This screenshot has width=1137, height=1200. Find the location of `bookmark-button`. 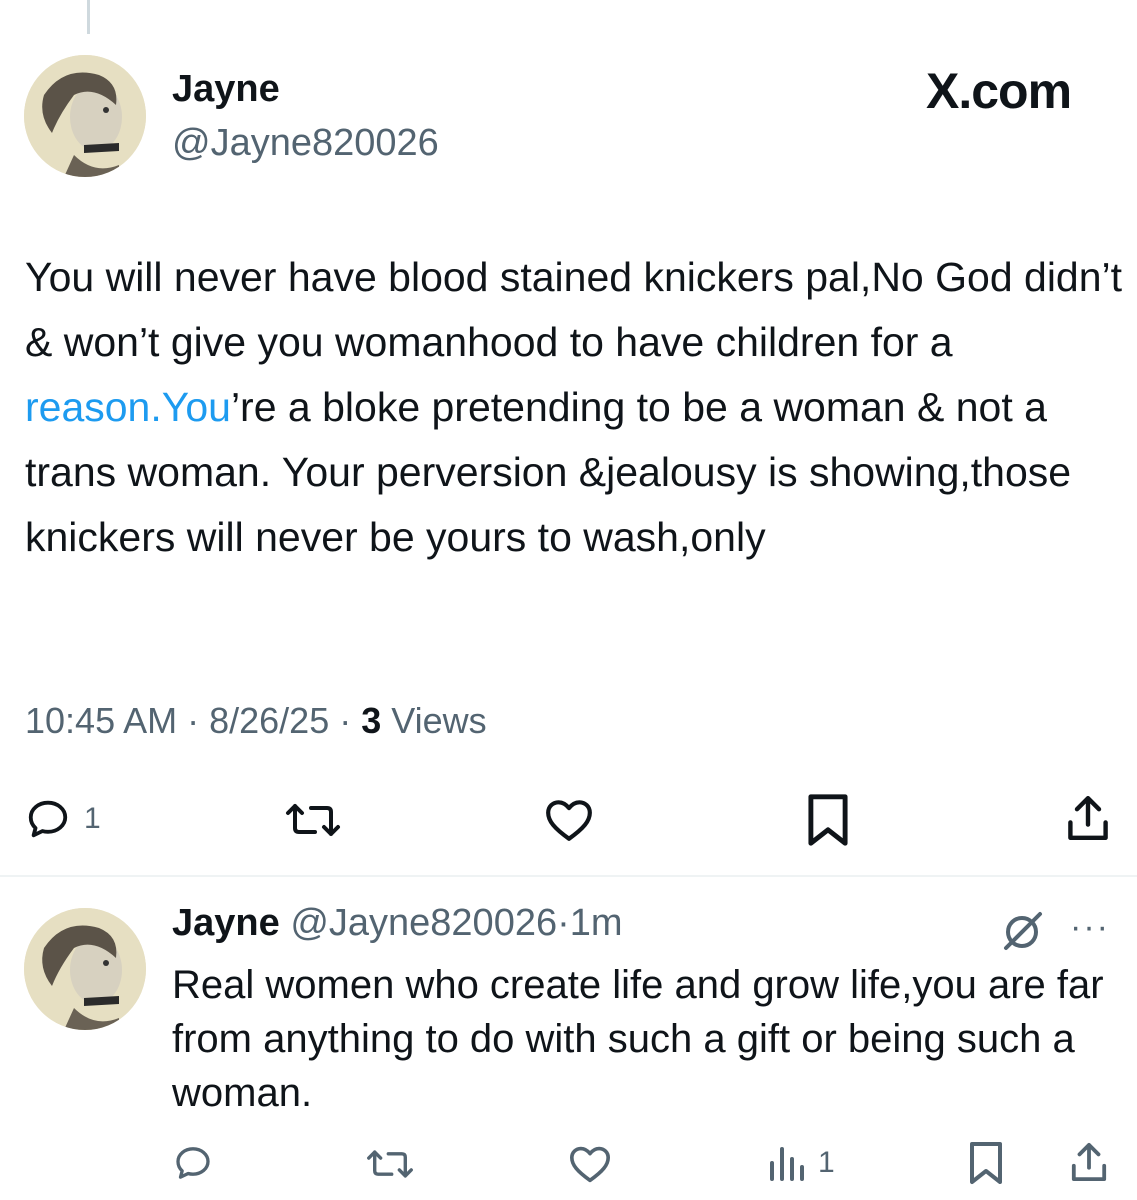

bookmark-button is located at coordinates (828, 820).